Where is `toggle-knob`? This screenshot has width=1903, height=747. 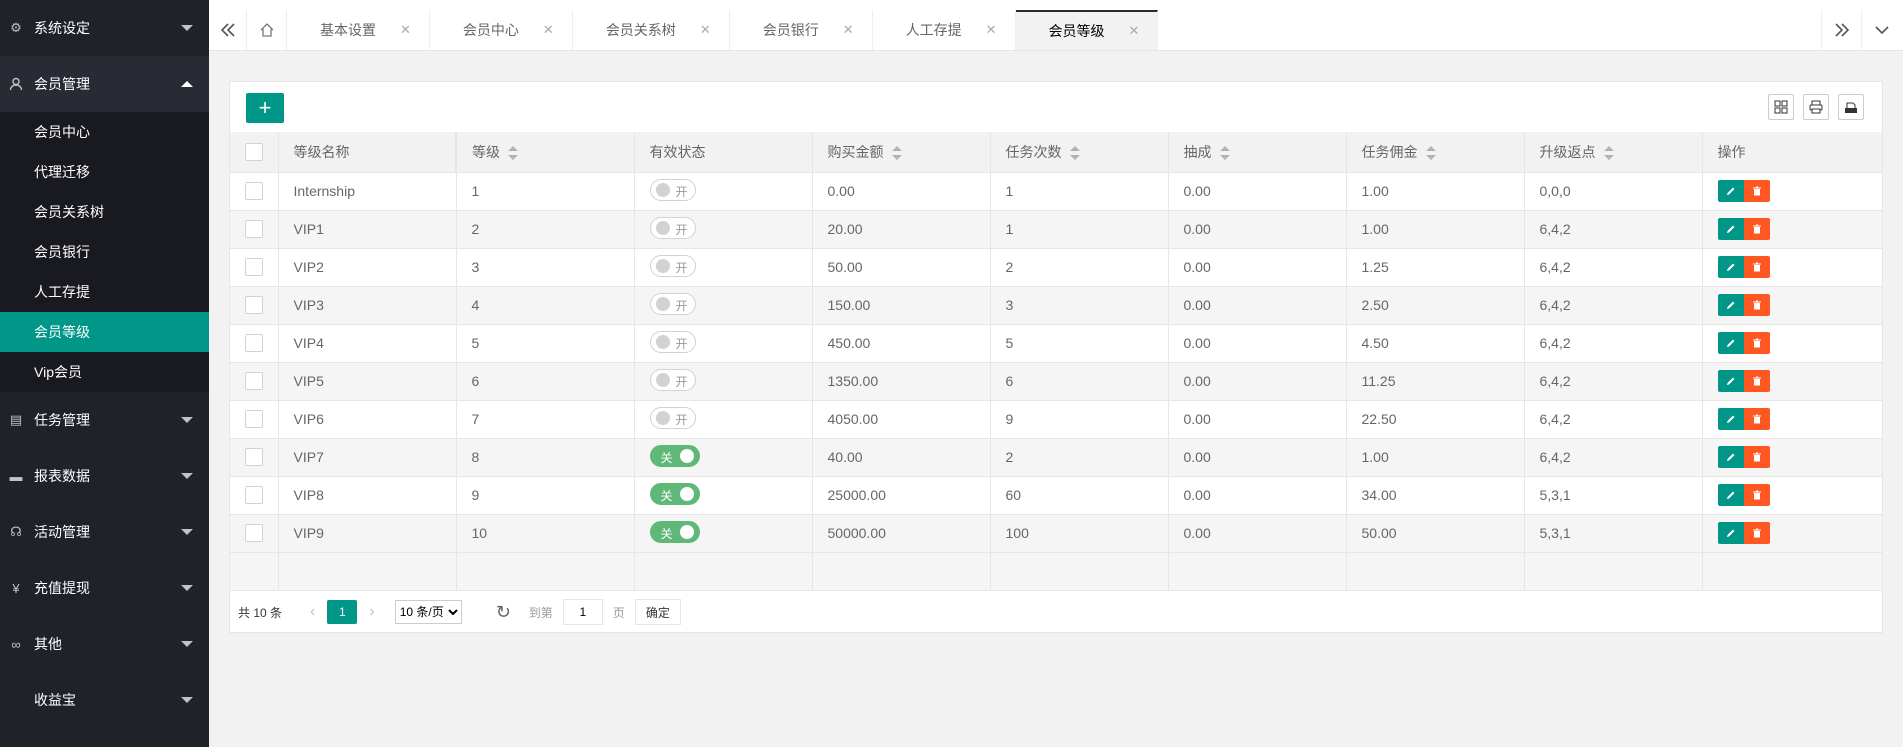
toggle-knob is located at coordinates (662, 417).